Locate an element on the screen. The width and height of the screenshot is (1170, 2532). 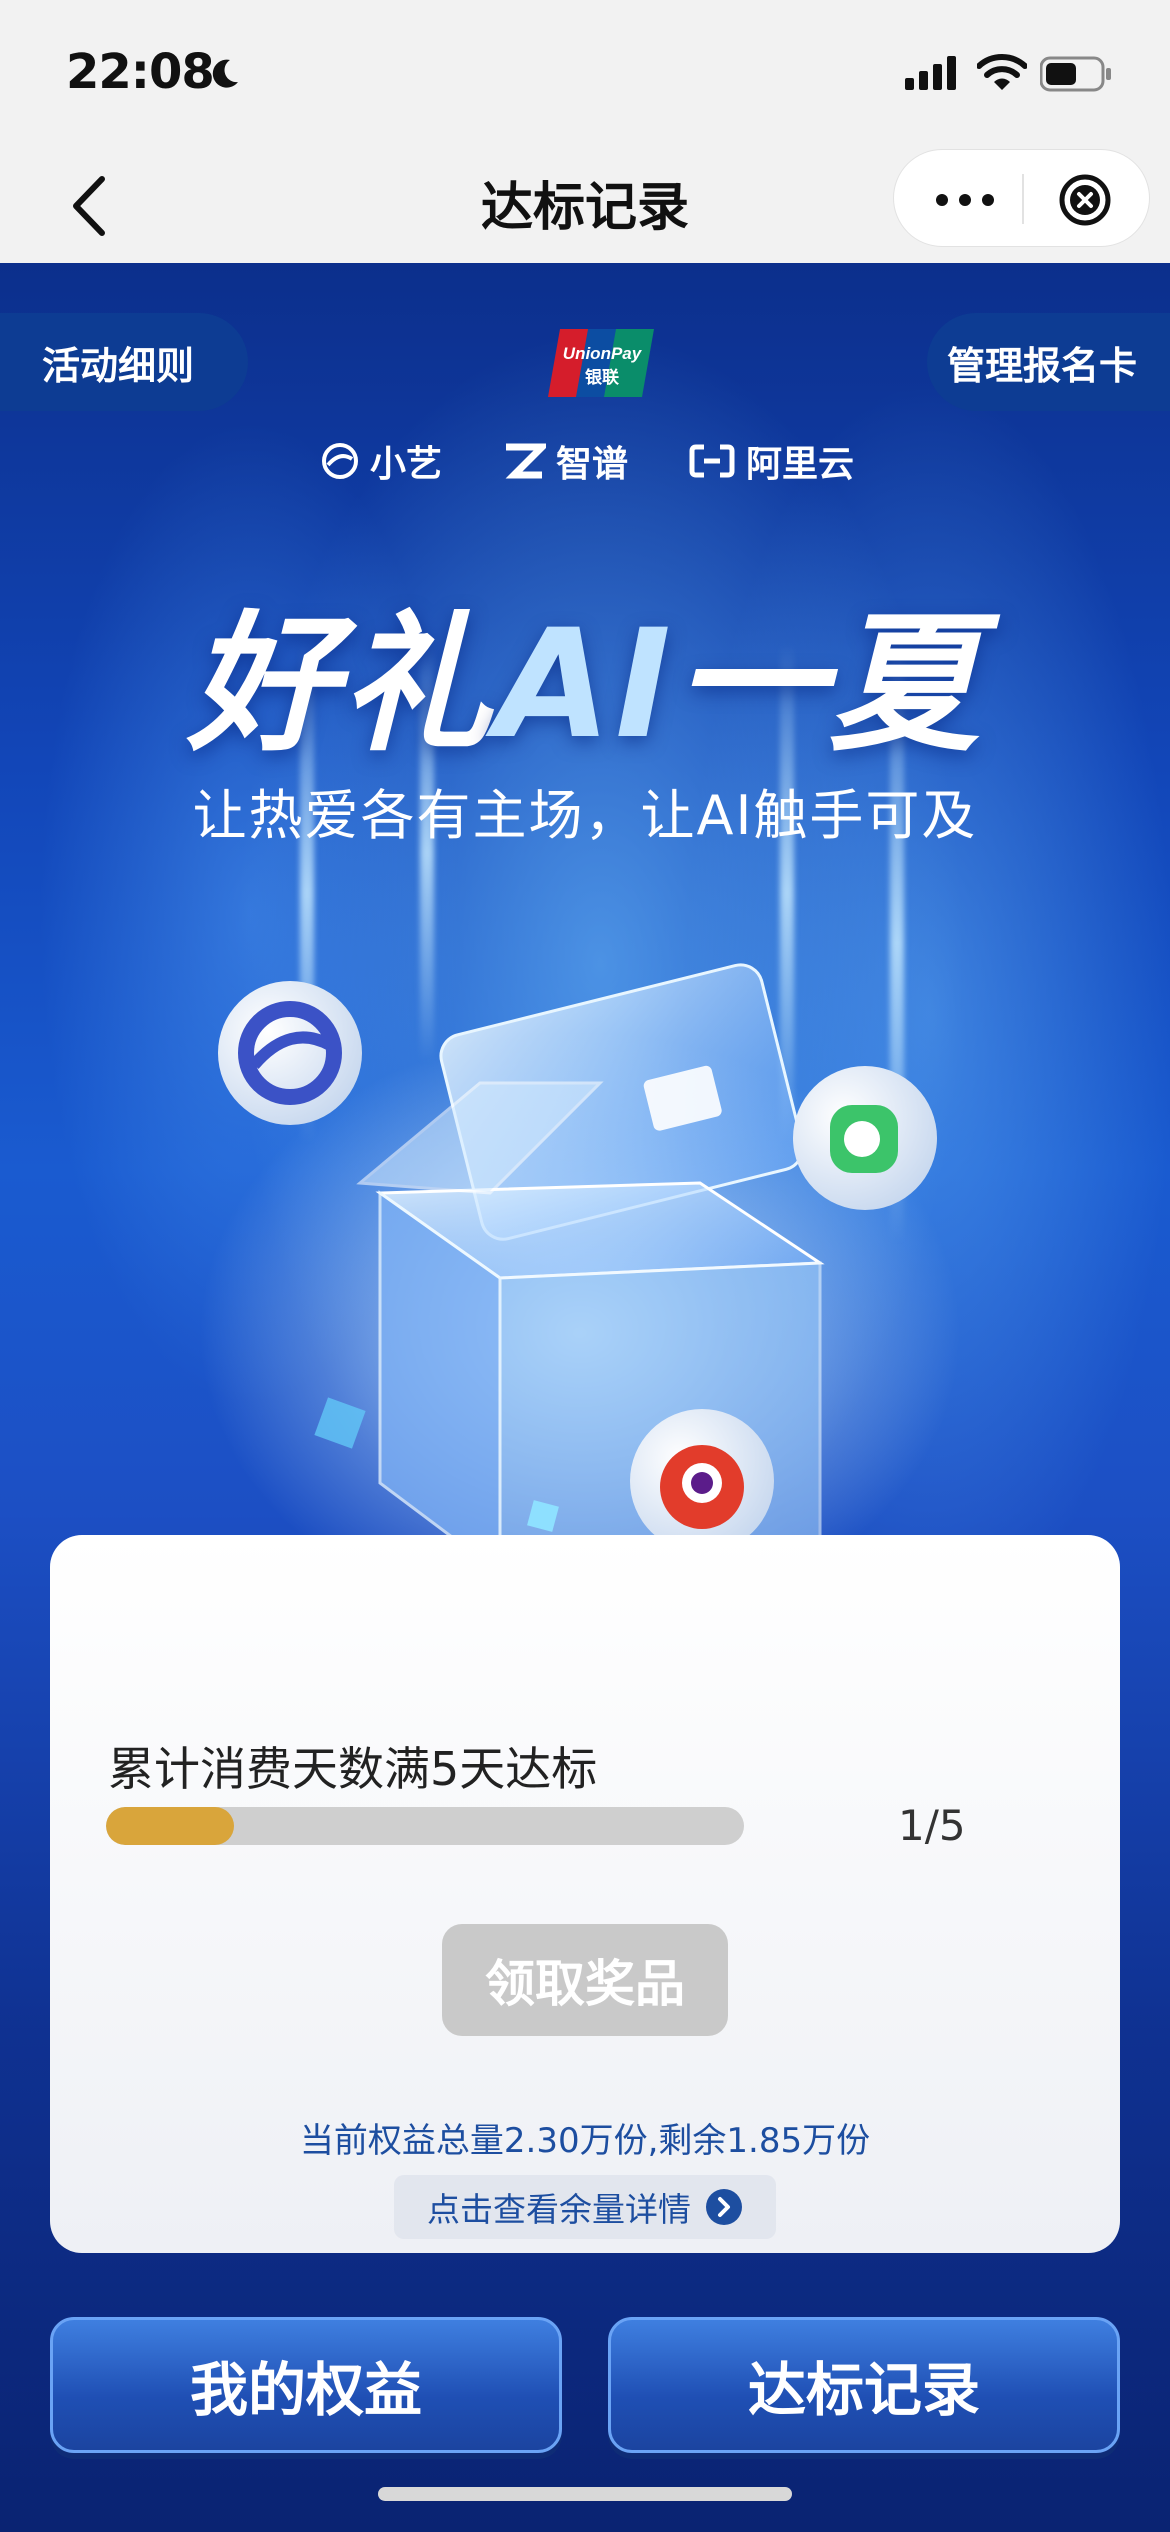
battery-icon is located at coordinates (1075, 74).